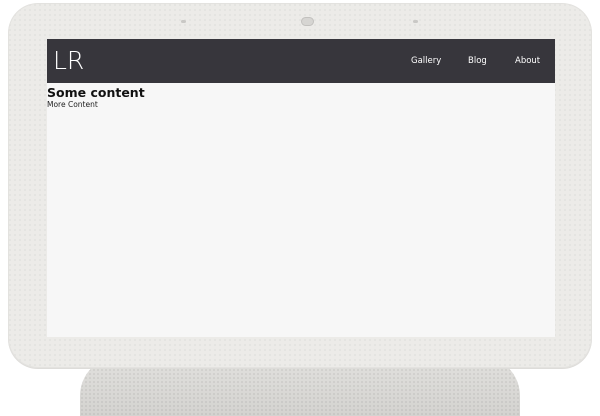 This screenshot has height=416, width=600. Describe the element at coordinates (415, 21) in the screenshot. I see `sensor-right` at that location.